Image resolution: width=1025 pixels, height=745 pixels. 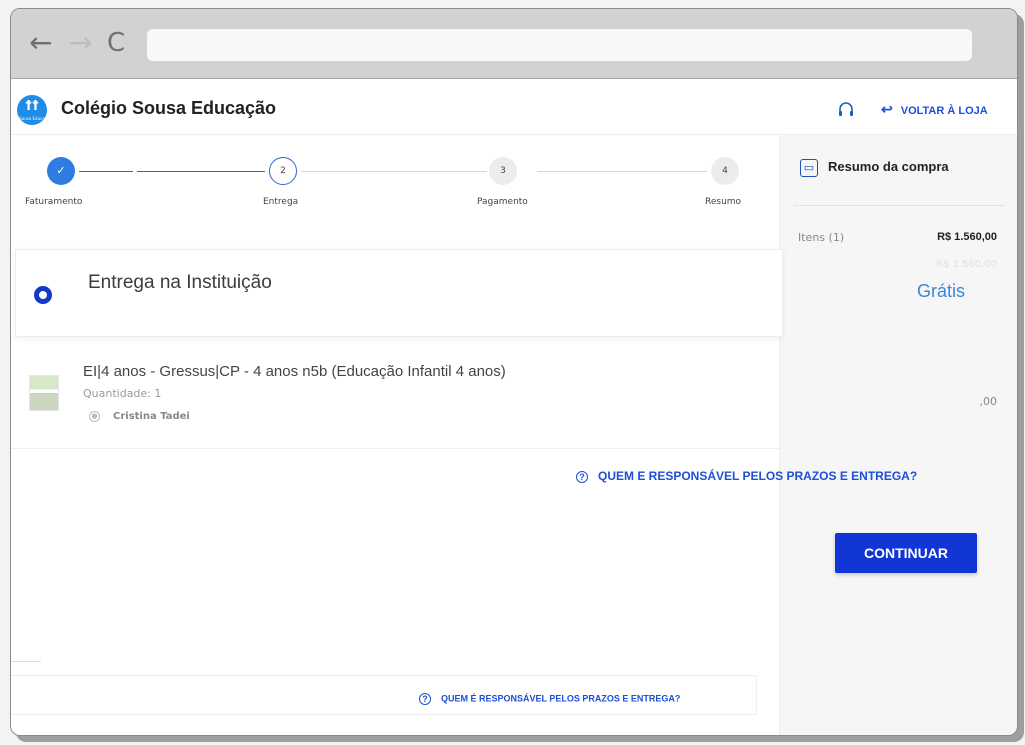 I want to click on delivery-price: Grátis, so click(x=941, y=291).